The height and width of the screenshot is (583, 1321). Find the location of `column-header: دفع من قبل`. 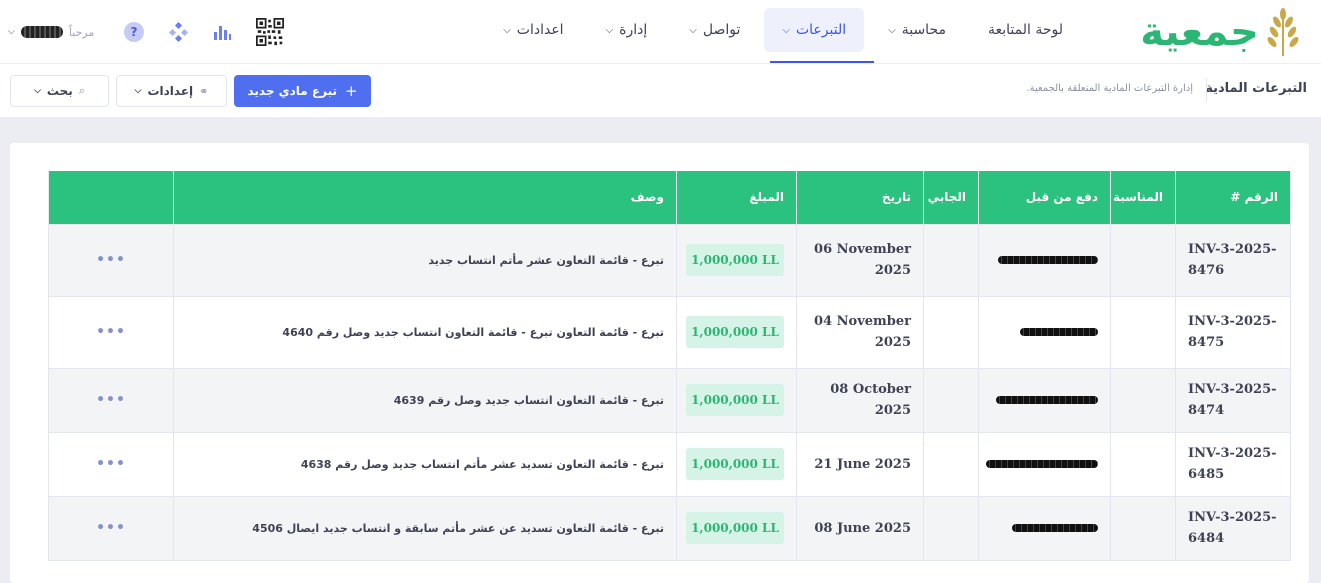

column-header: دفع من قبل is located at coordinates (1044, 197).